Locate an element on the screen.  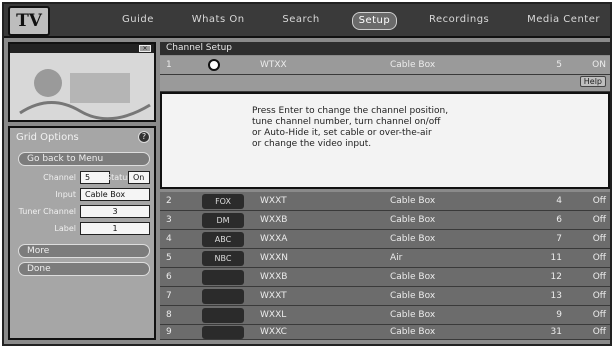
row-call-sign: WXXC is located at coordinates (273, 332).